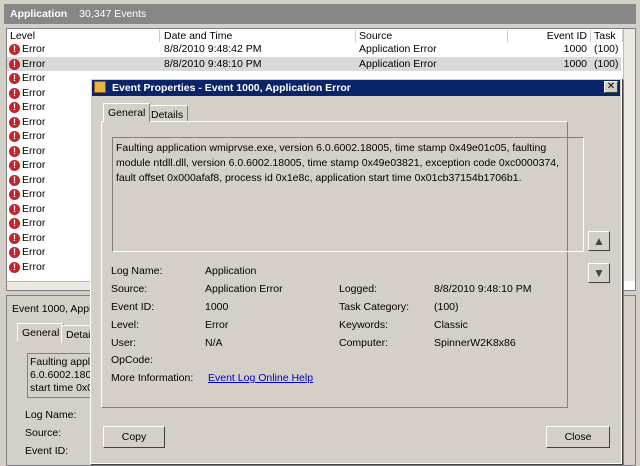 This screenshot has height=466, width=640. Describe the element at coordinates (599, 273) in the screenshot. I see `next-event-button: ▼` at that location.